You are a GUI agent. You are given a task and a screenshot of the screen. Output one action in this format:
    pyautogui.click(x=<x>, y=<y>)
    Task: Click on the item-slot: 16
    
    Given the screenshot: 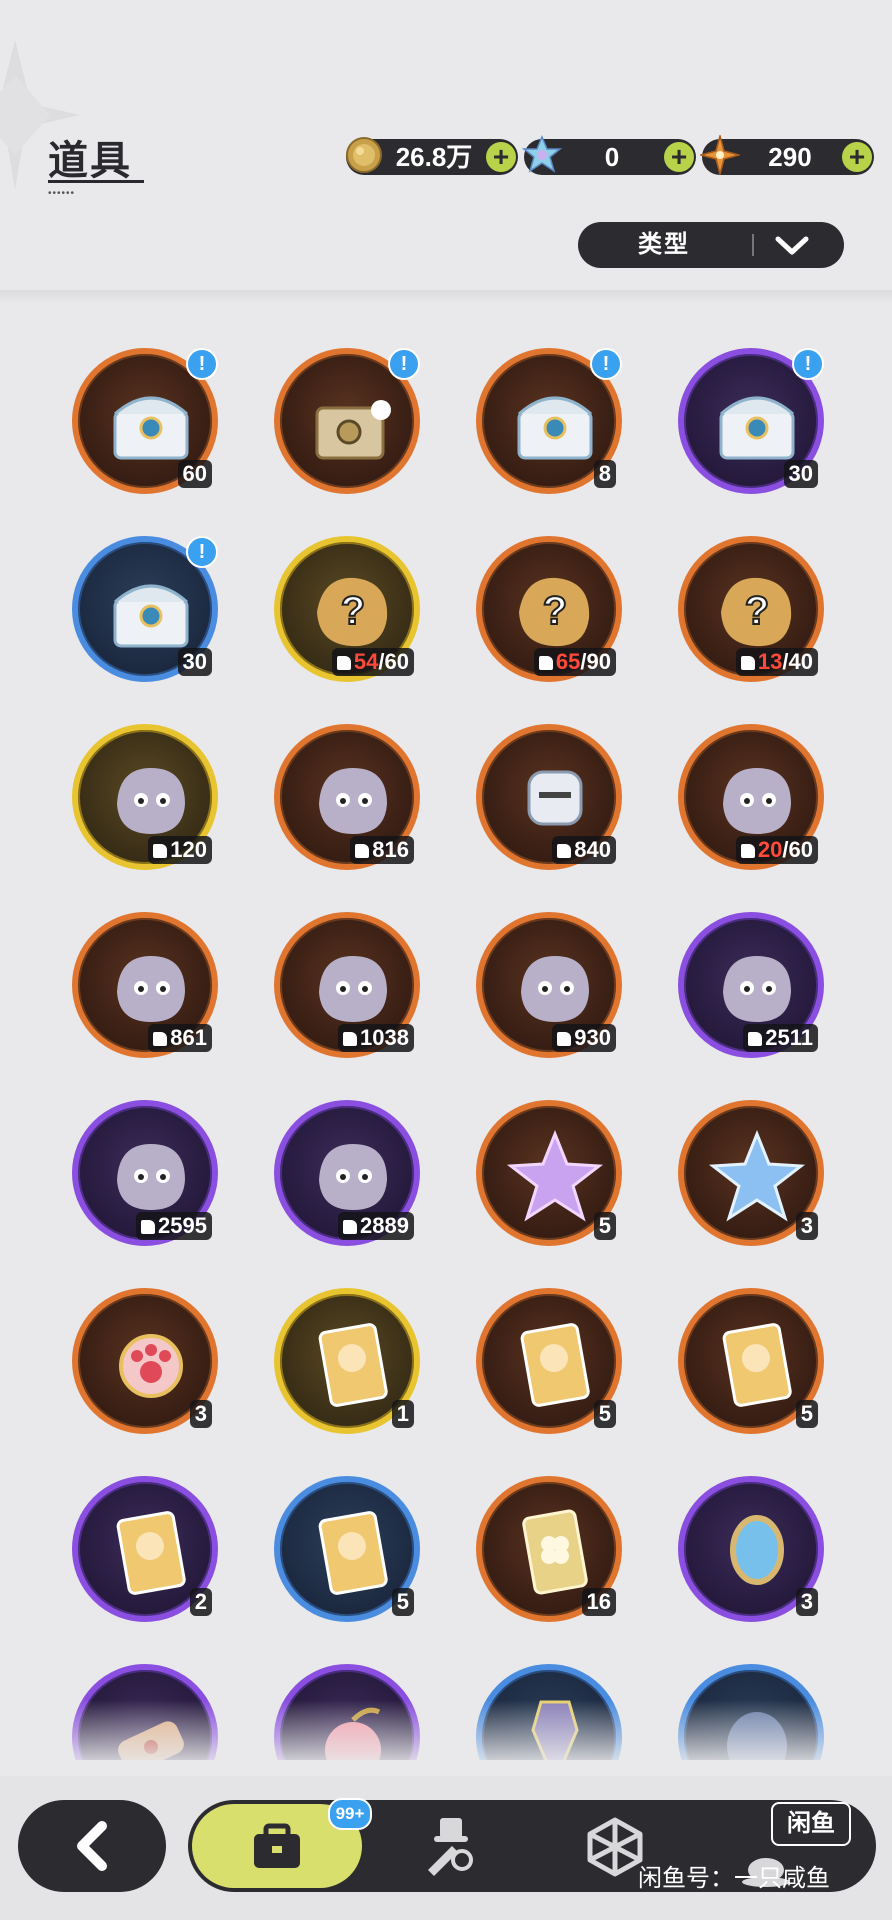 What is the action you would take?
    pyautogui.click(x=549, y=1549)
    